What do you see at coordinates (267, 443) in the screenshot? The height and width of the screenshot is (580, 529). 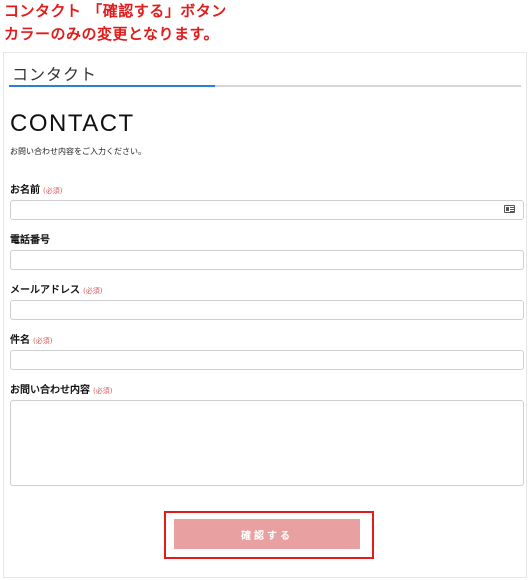 I see `message-textarea` at bounding box center [267, 443].